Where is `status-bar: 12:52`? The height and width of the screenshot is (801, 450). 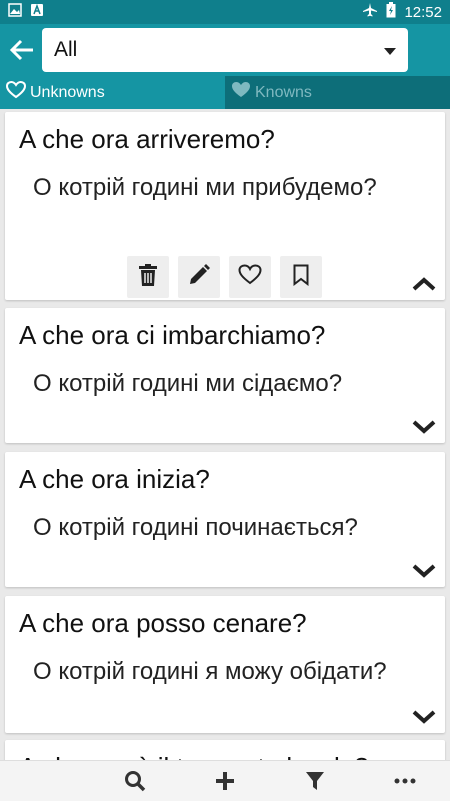
status-bar: 12:52 is located at coordinates (225, 12).